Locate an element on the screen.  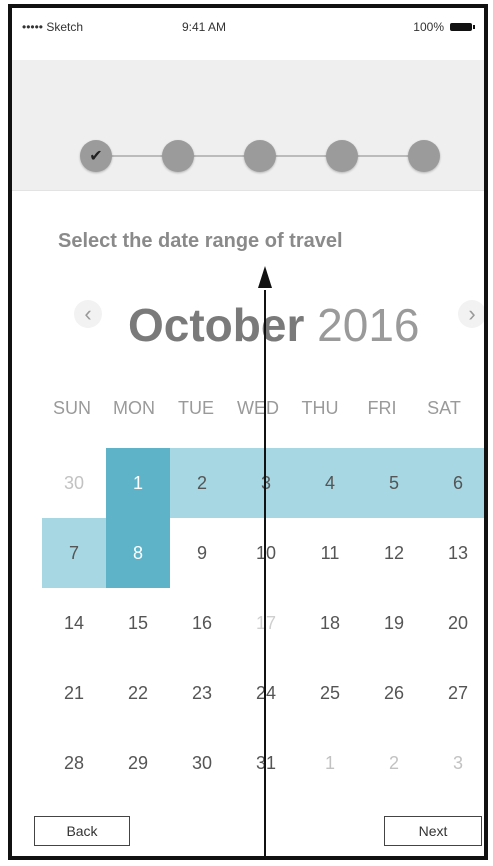
battery: 100% is located at coordinates (444, 27).